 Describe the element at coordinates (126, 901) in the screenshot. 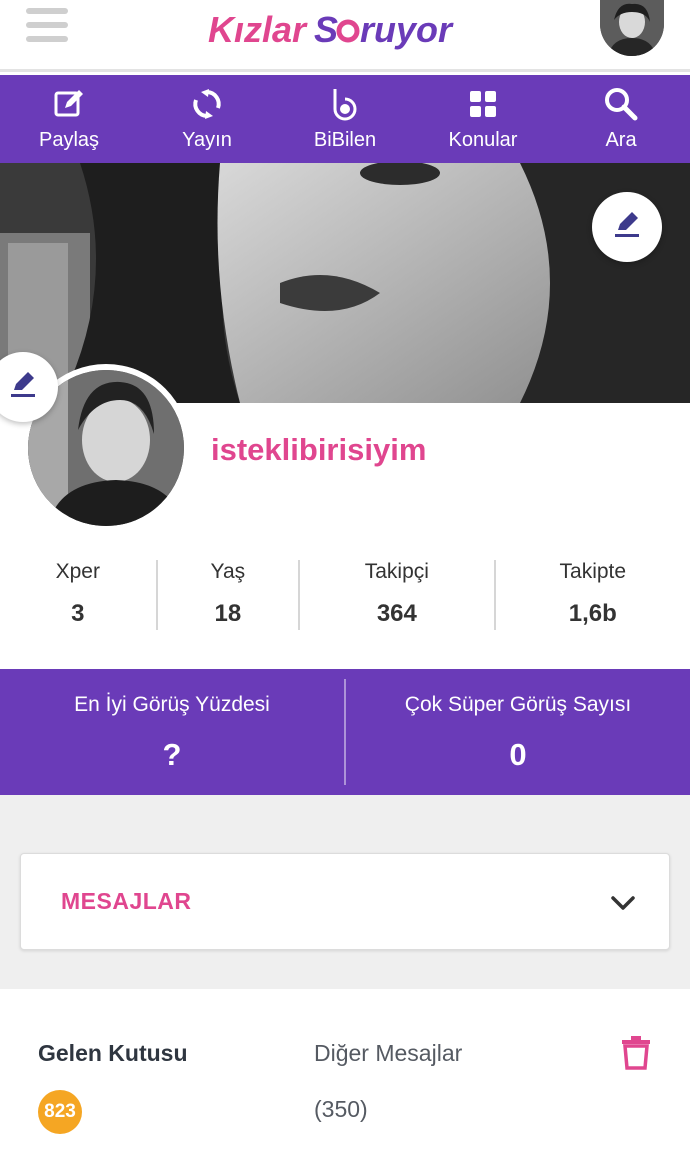

I see `messages-title: MESAJLAR` at that location.